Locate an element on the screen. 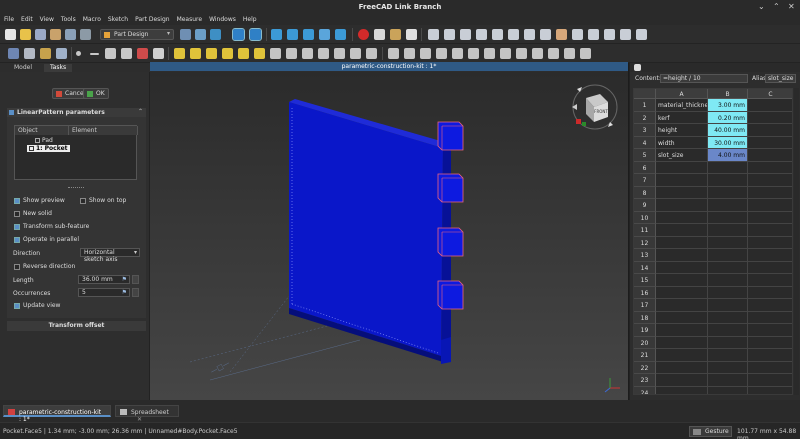 This screenshot has height=439, width=800. row-header: 1 is located at coordinates (645, 105).